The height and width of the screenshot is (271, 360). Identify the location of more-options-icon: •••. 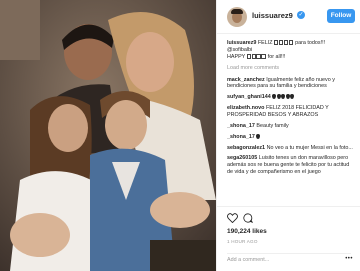
(349, 259).